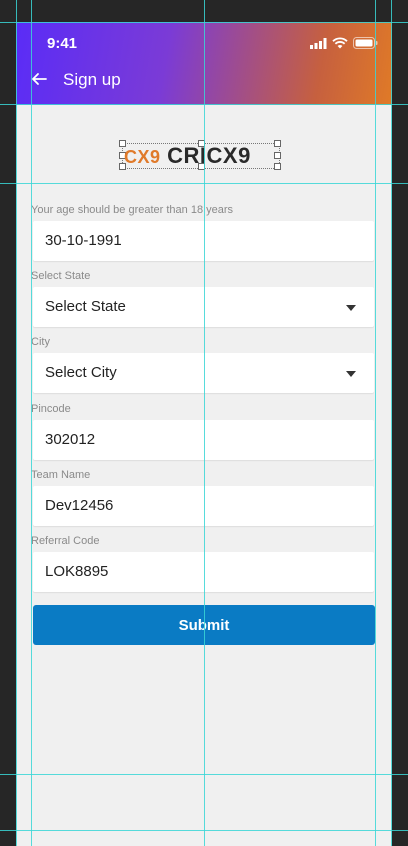  What do you see at coordinates (61, 276) in the screenshot?
I see `state-label: Select State` at bounding box center [61, 276].